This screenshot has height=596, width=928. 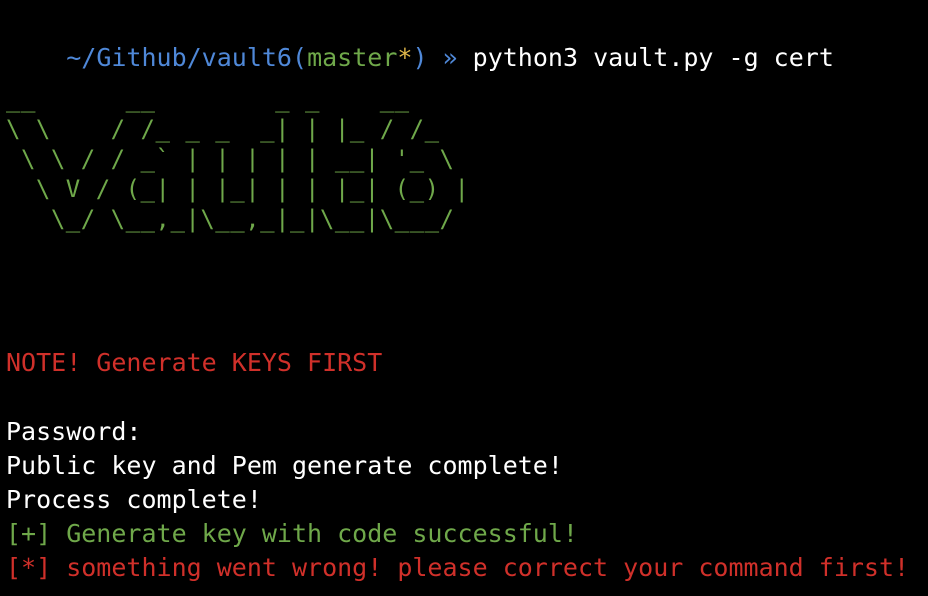 I want to click on prompt-paren-close: ), so click(x=420, y=57).